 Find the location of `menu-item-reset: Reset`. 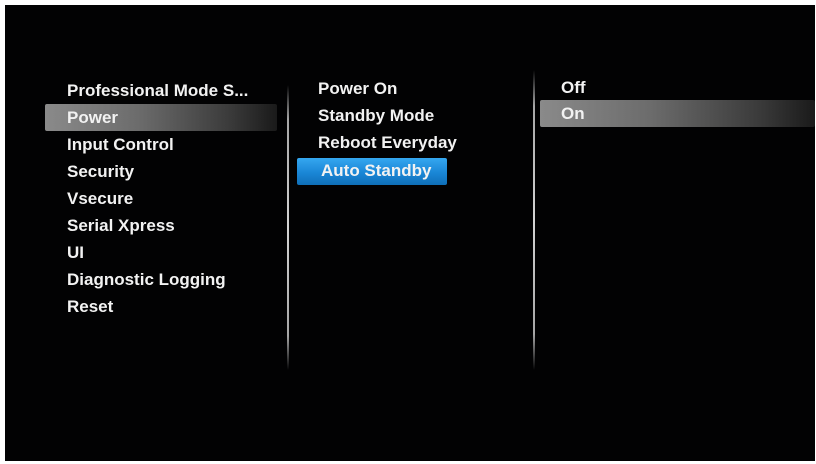

menu-item-reset: Reset is located at coordinates (90, 307).